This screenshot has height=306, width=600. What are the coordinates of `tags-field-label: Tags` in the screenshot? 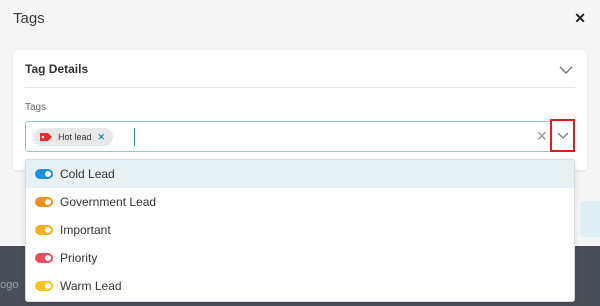 It's located at (36, 107).